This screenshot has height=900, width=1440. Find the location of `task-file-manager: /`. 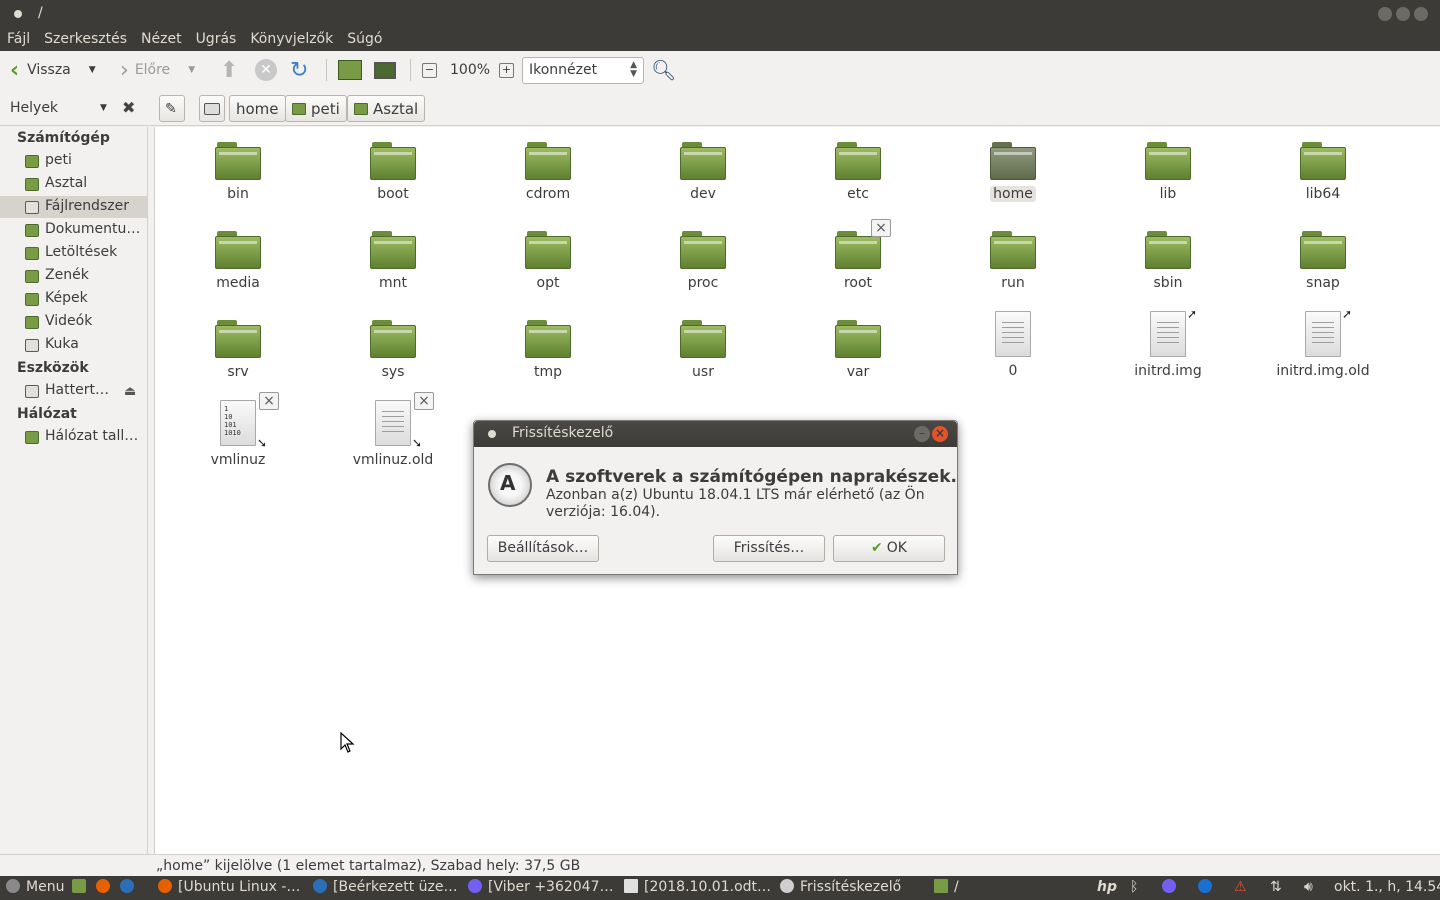

task-file-manager: / is located at coordinates (946, 887).